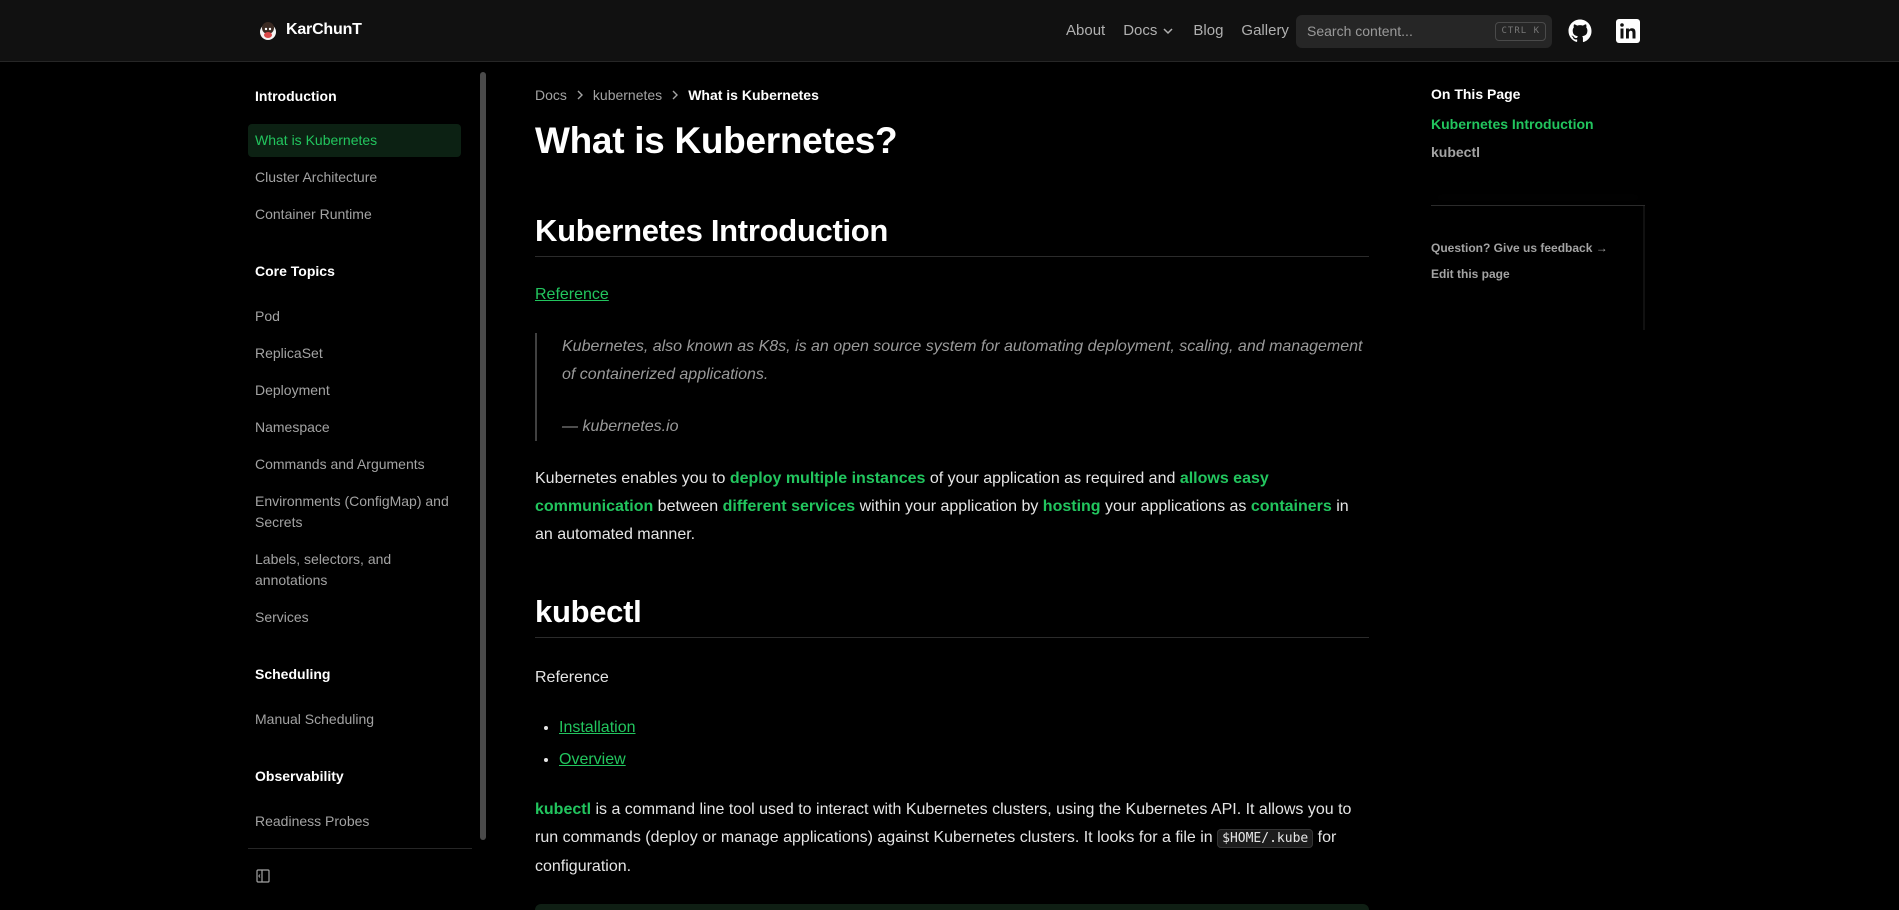 Image resolution: width=1899 pixels, height=910 pixels. What do you see at coordinates (263, 876) in the screenshot?
I see `collapse-sidebar-icon` at bounding box center [263, 876].